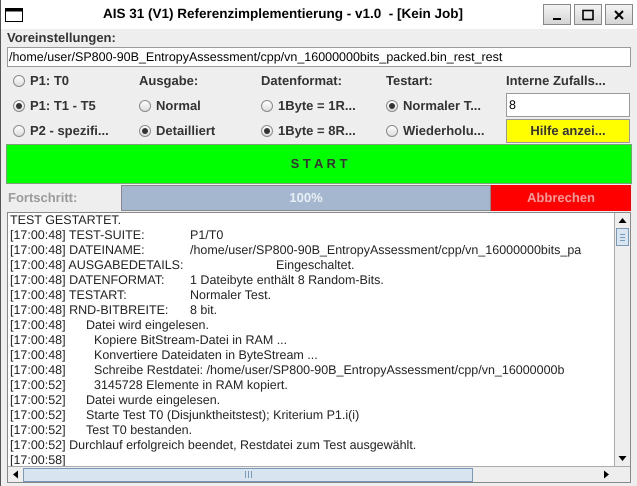 Image resolution: width=637 pixels, height=486 pixels. What do you see at coordinates (50, 80) in the screenshot?
I see `radio-label: P1: T0` at bounding box center [50, 80].